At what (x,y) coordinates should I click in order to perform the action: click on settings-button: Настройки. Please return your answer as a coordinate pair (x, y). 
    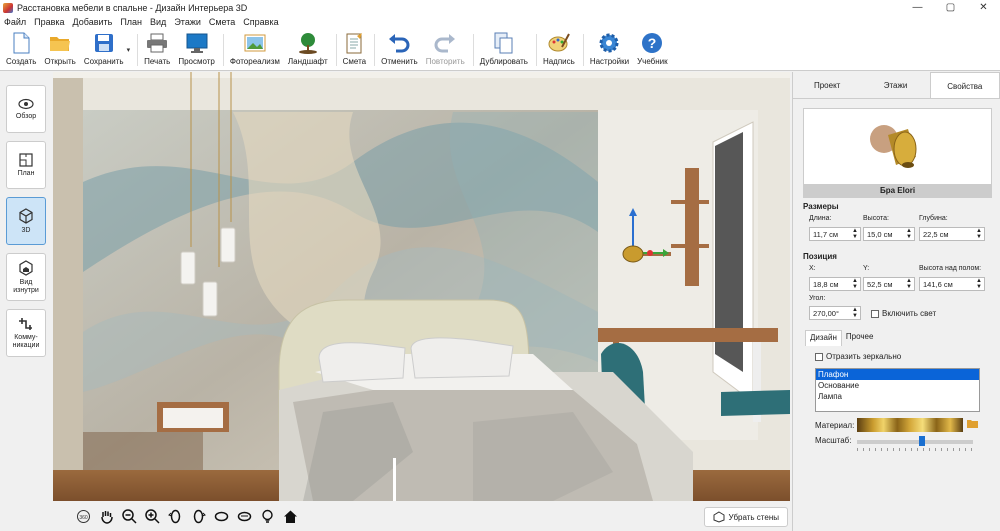
    Looking at the image, I should click on (609, 50).